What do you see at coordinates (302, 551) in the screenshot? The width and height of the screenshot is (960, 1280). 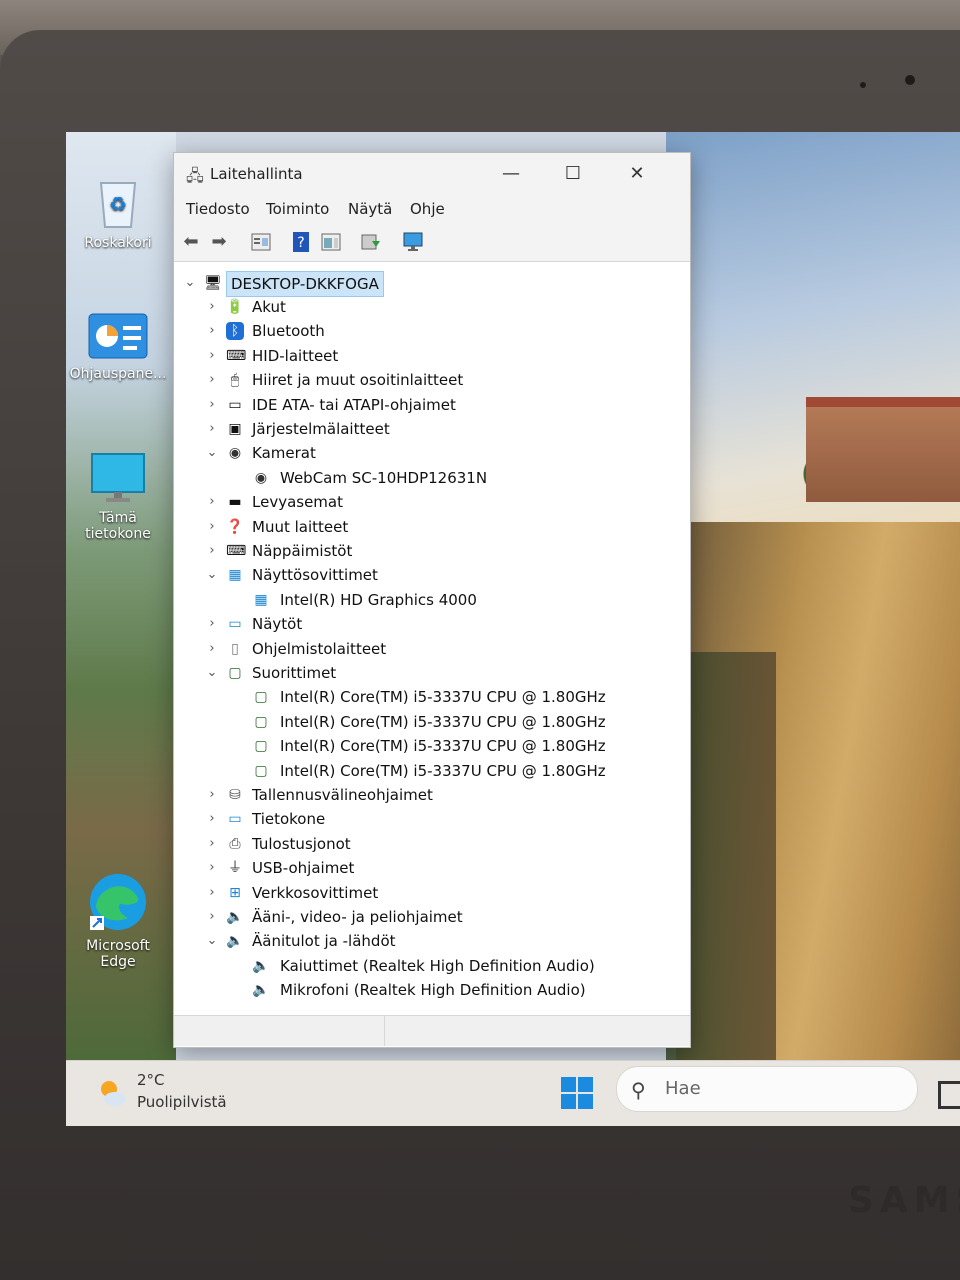 I see `tree-category-label: Näppäimistöt` at bounding box center [302, 551].